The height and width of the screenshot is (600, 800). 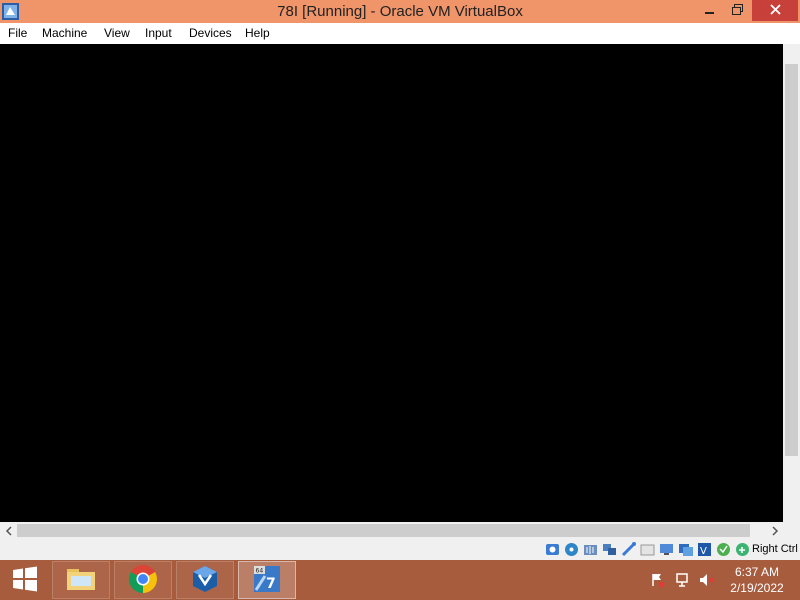 I want to click on mouse-integration-icon, so click(x=724, y=549).